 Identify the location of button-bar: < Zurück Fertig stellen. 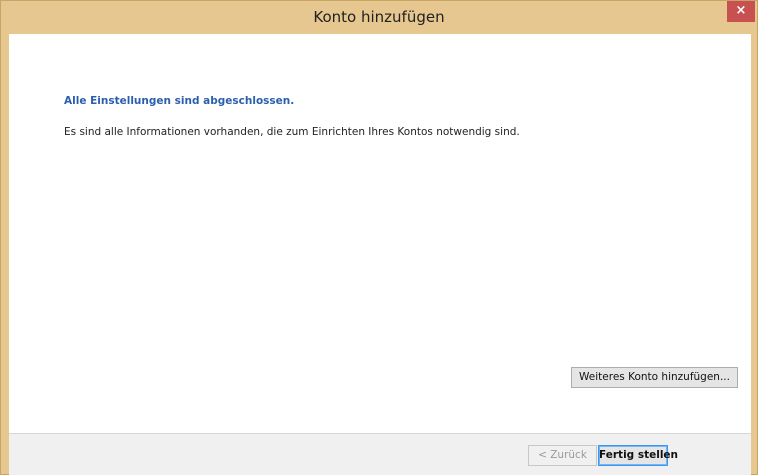
(380, 454).